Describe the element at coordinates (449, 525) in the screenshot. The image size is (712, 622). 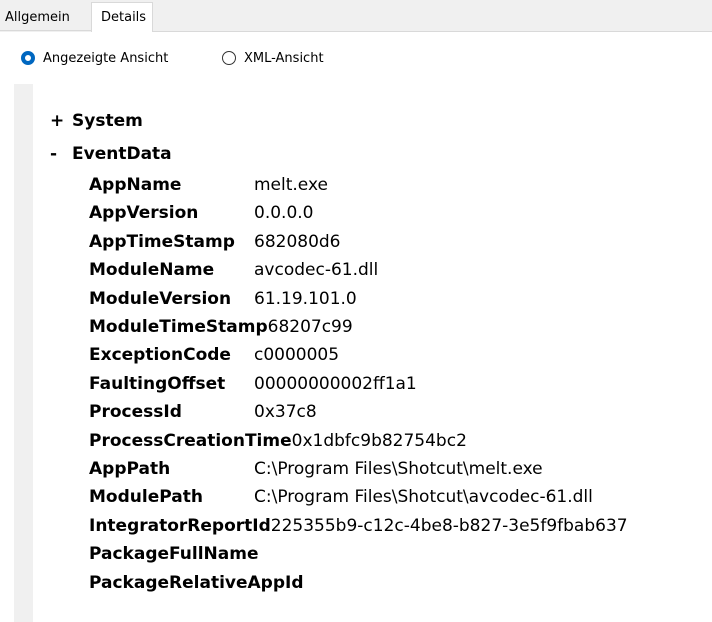
I see `event-data-value: 225355b9-c12c-4be8-b827-3e5f9fbab637` at that location.